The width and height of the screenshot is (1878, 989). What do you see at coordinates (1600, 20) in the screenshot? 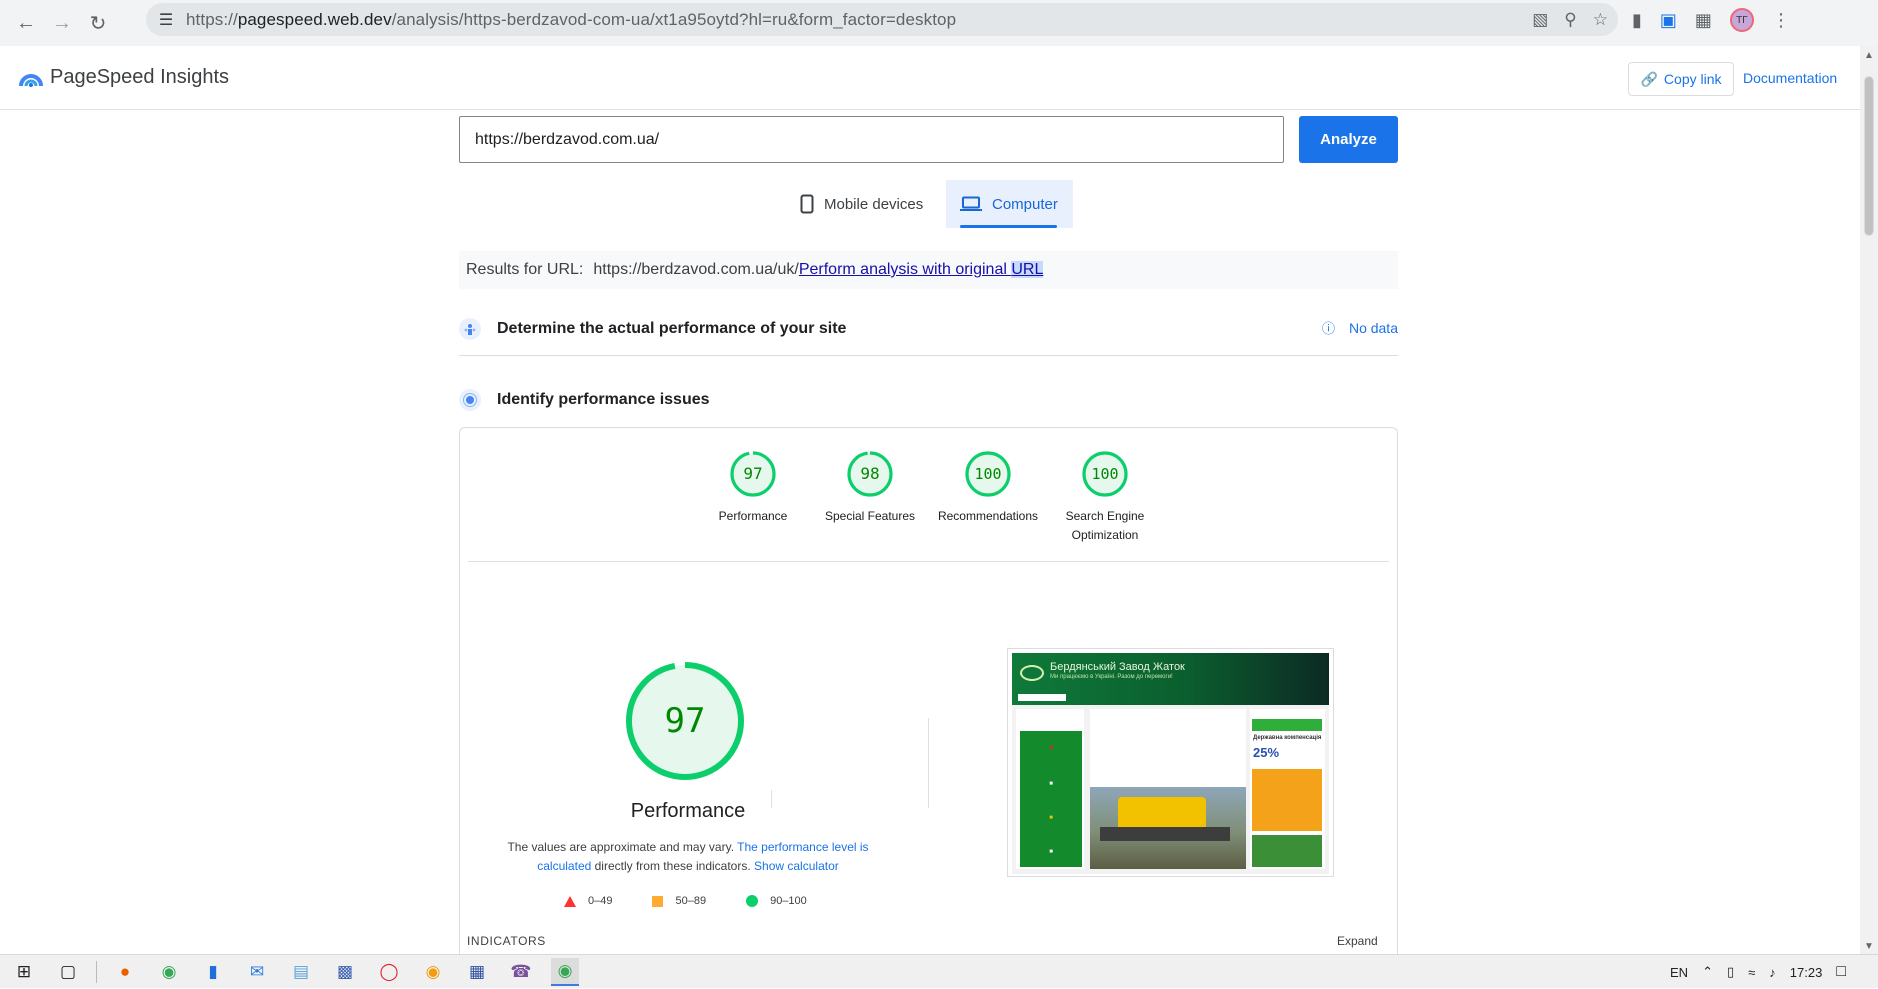
I see `bookmark-star-icon: ☆` at bounding box center [1600, 20].